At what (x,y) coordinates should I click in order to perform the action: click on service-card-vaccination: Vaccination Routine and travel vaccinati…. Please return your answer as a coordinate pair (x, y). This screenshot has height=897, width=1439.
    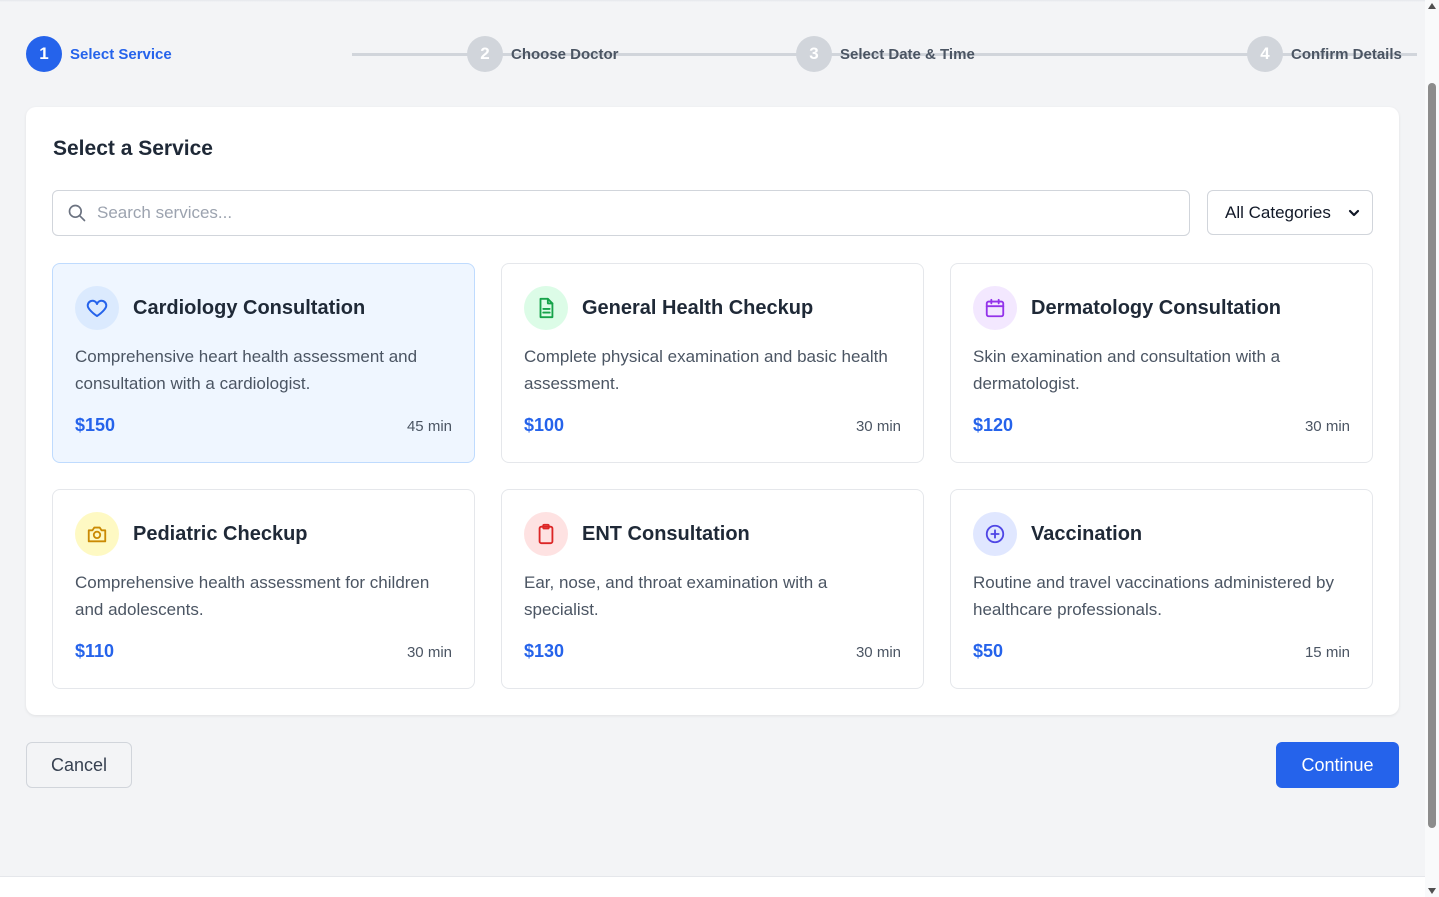
    Looking at the image, I should click on (1161, 589).